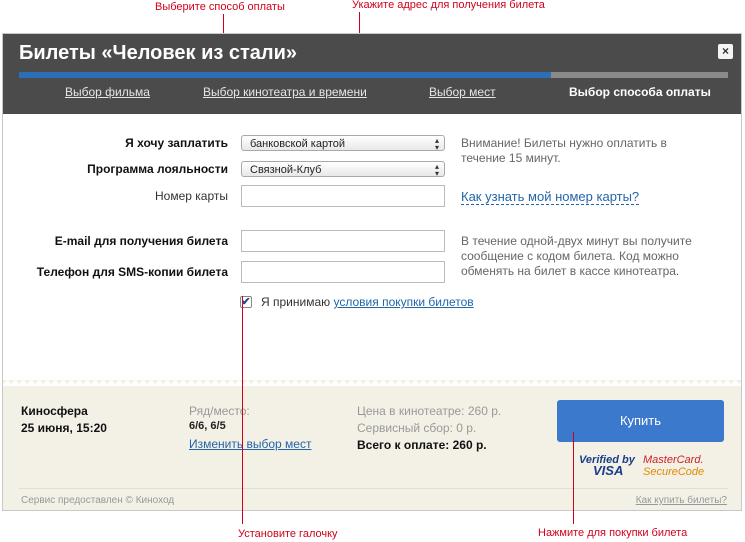  I want to click on pay-label: Я хочу заплатить, so click(176, 143).